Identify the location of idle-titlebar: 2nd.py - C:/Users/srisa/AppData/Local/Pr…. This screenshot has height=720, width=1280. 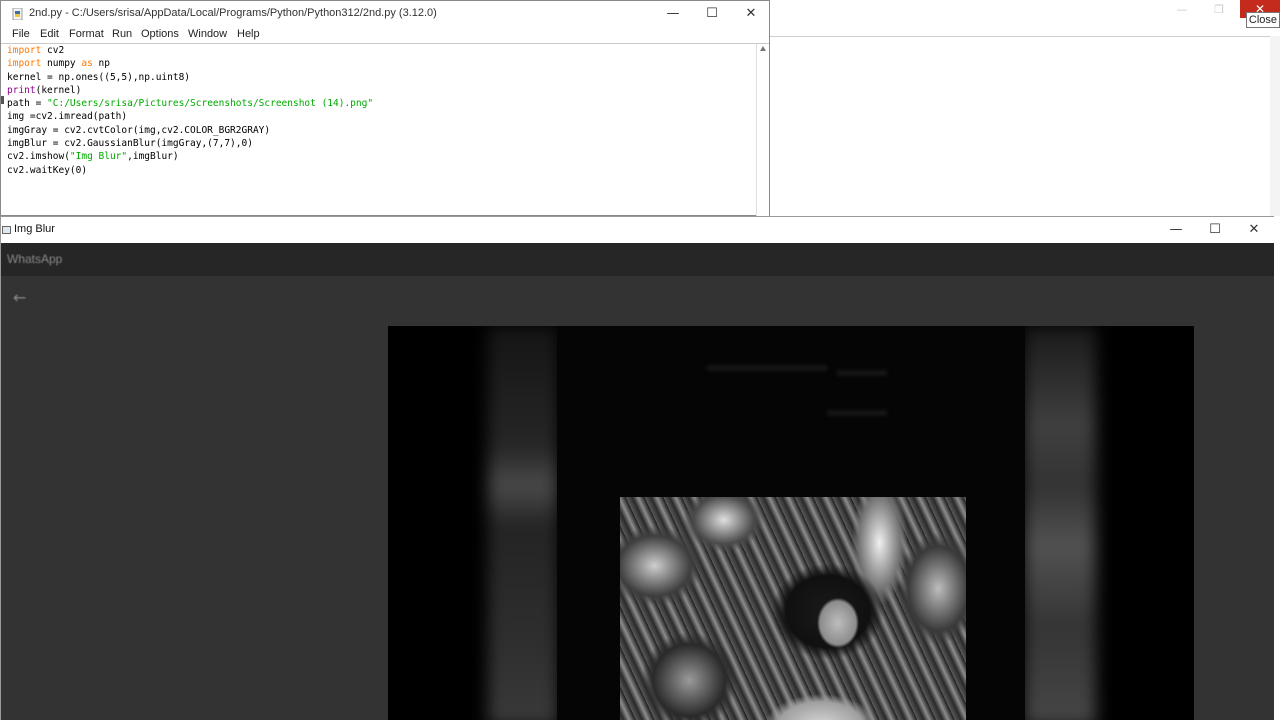
(385, 14).